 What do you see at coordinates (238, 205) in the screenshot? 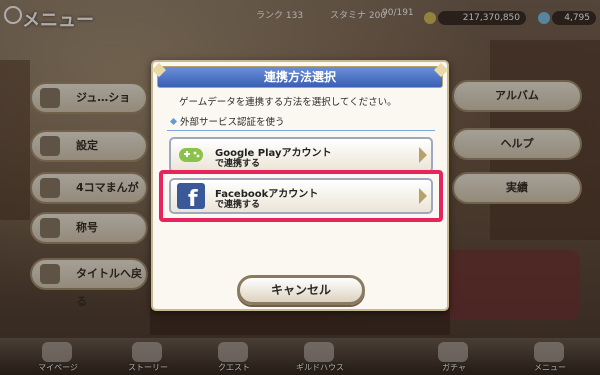
I see `facebook-button-sublabel: で連携する` at bounding box center [238, 205].